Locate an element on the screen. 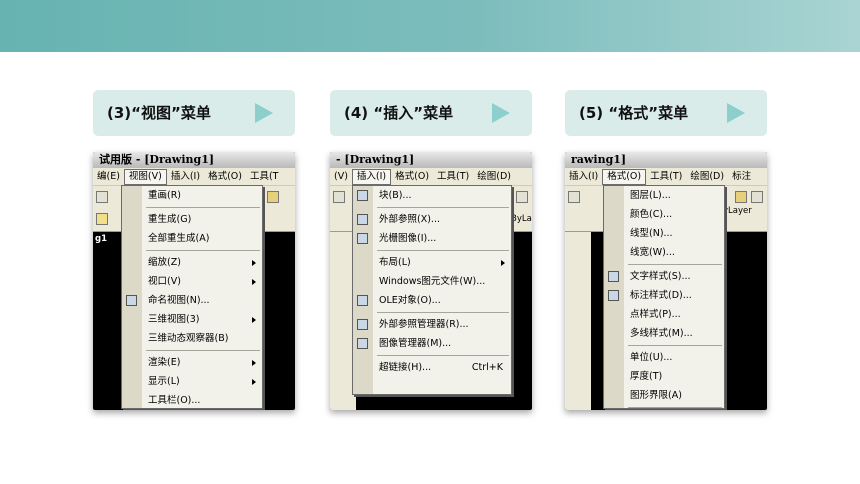 The width and height of the screenshot is (860, 484). side-toolbar is located at coordinates (578, 321).